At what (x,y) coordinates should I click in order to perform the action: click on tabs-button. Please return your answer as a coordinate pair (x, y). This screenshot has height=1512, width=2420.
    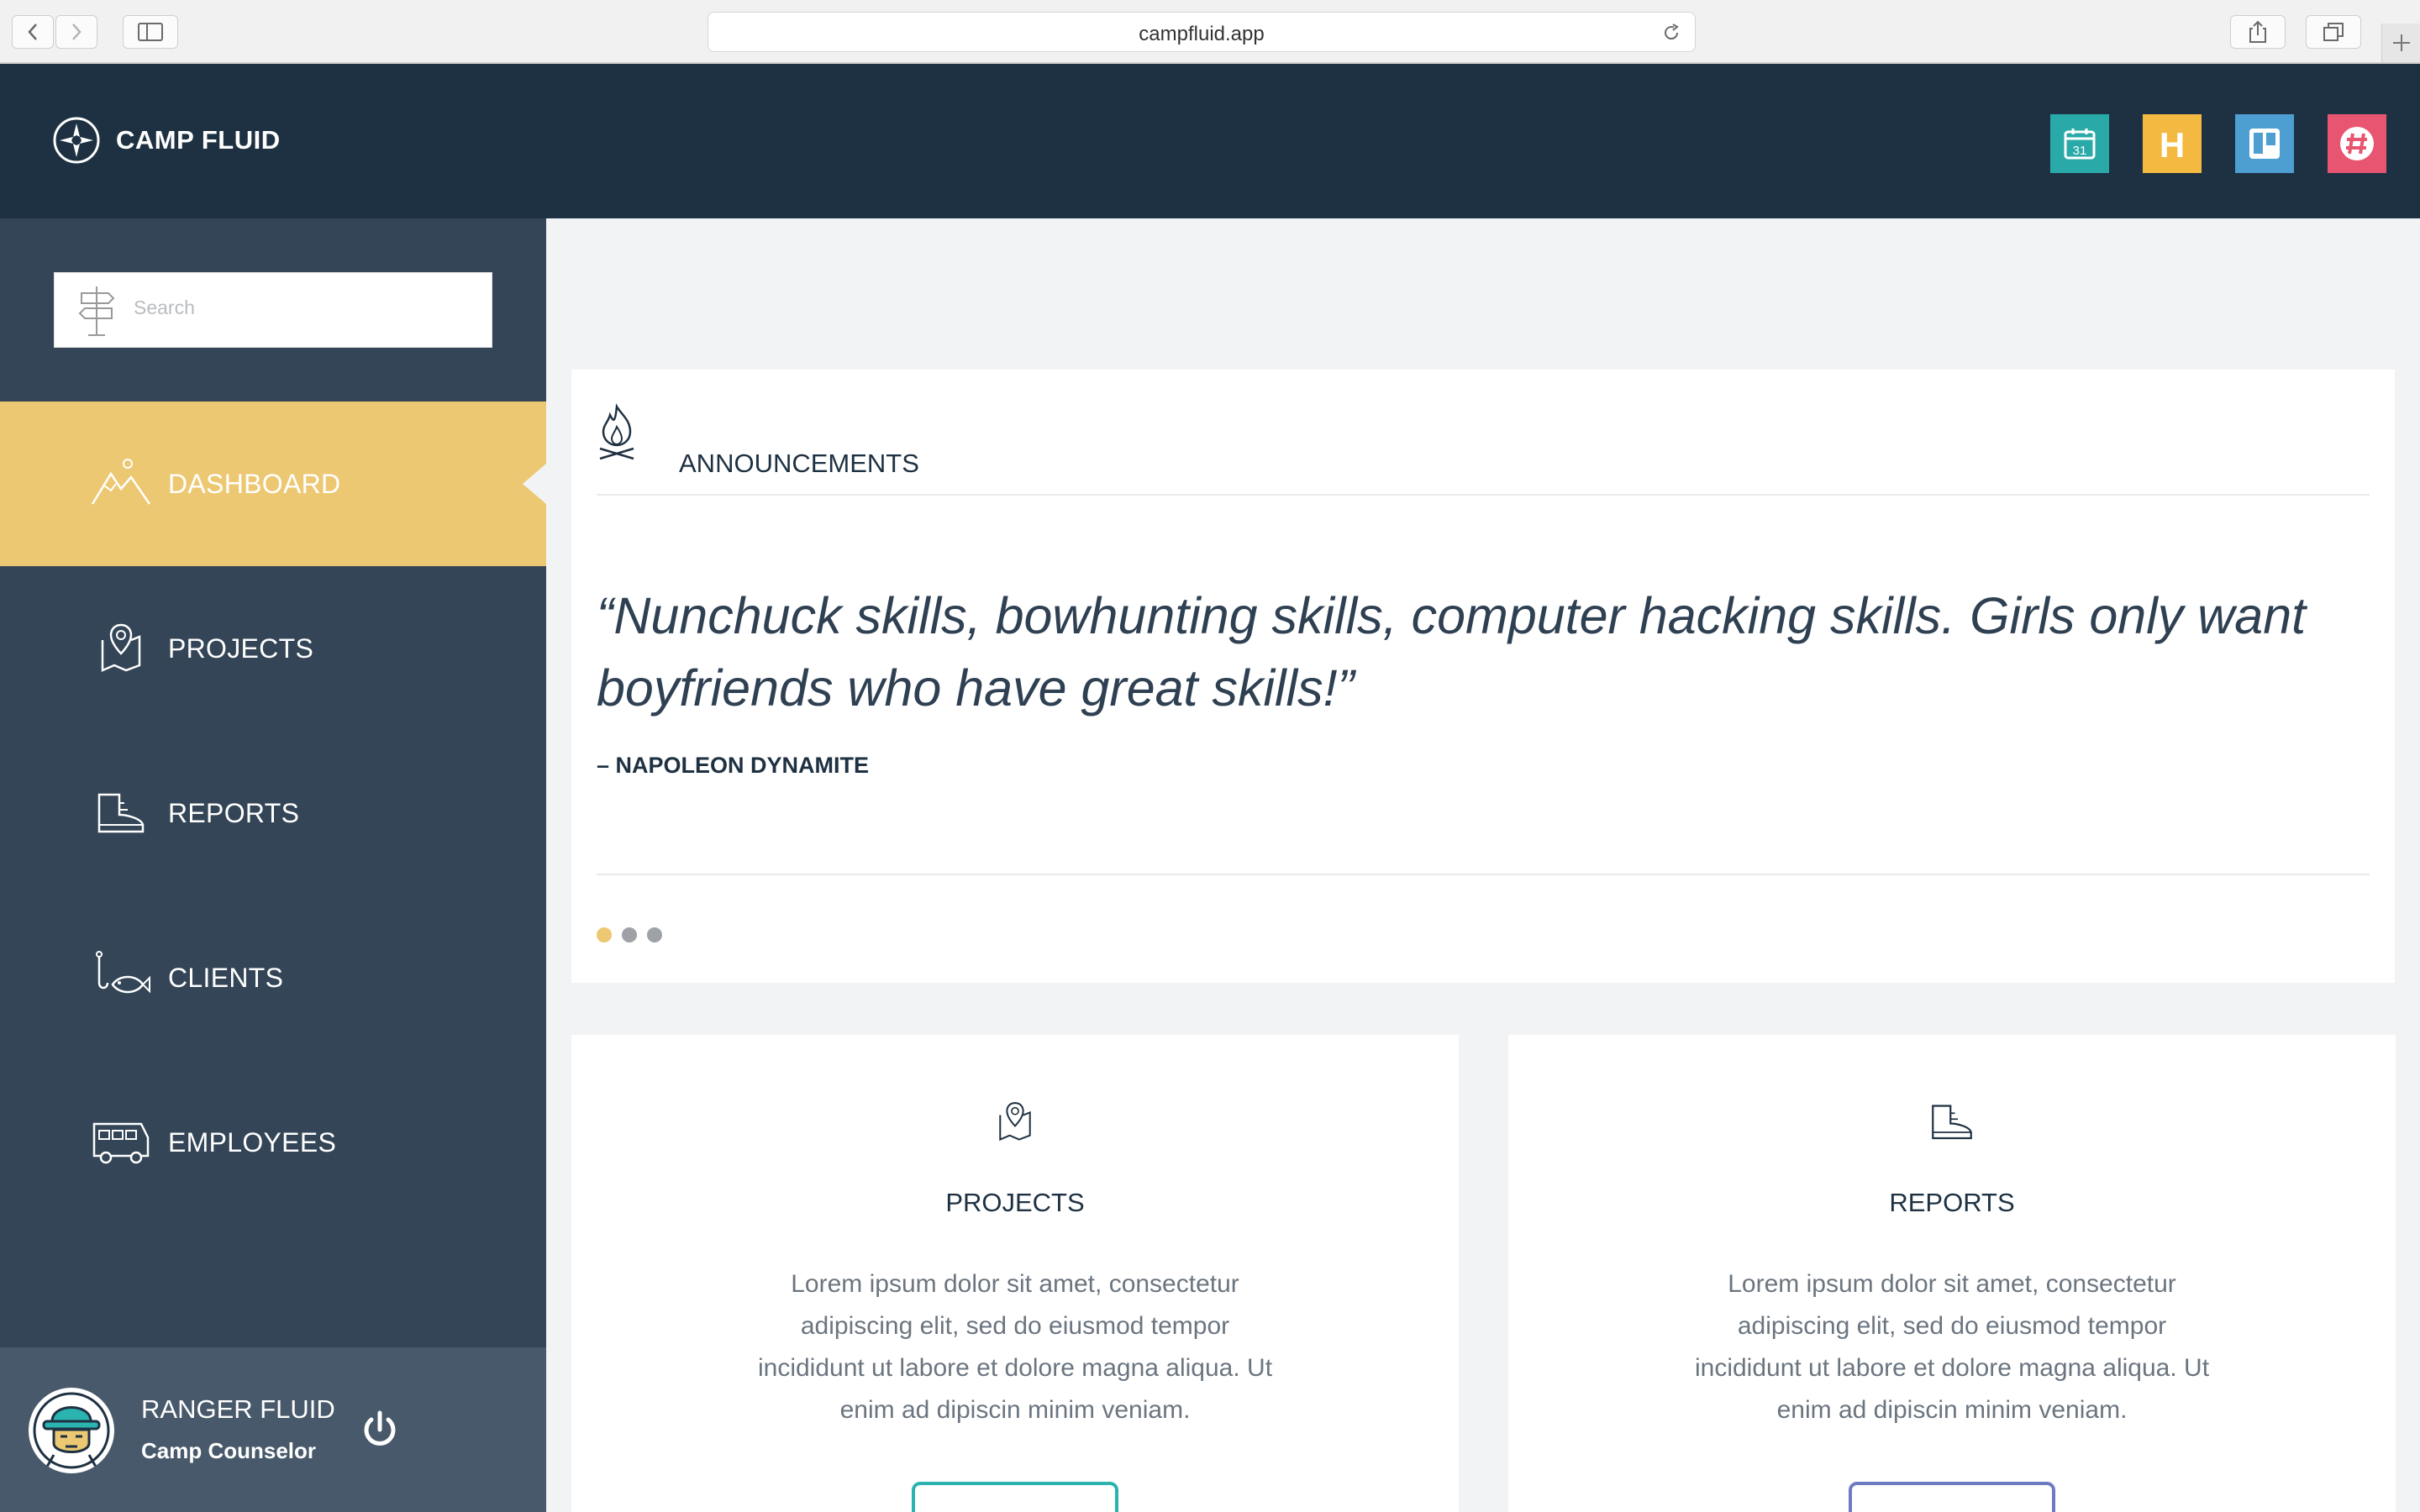
    Looking at the image, I should click on (2333, 32).